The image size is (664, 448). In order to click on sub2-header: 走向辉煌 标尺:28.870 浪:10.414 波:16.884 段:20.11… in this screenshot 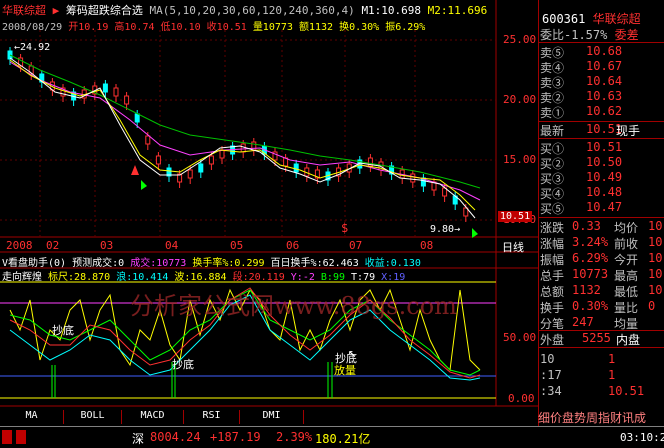, I will do `click(203, 275)`.